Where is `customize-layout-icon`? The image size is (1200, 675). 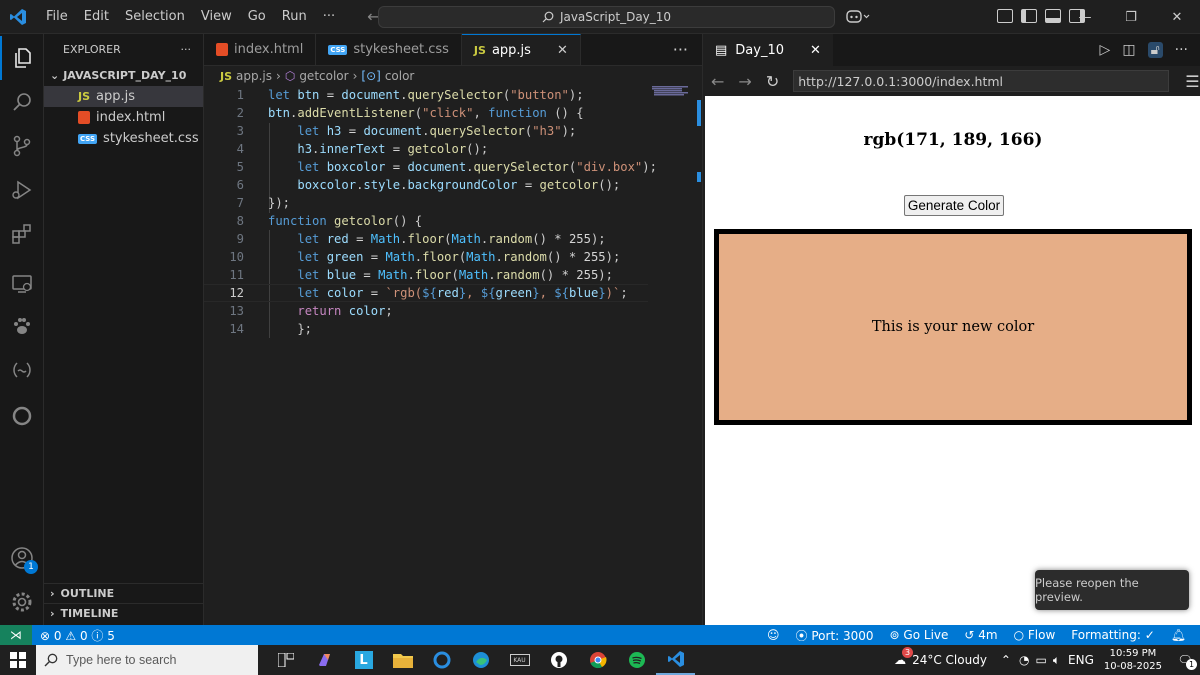
customize-layout-icon is located at coordinates (1005, 16).